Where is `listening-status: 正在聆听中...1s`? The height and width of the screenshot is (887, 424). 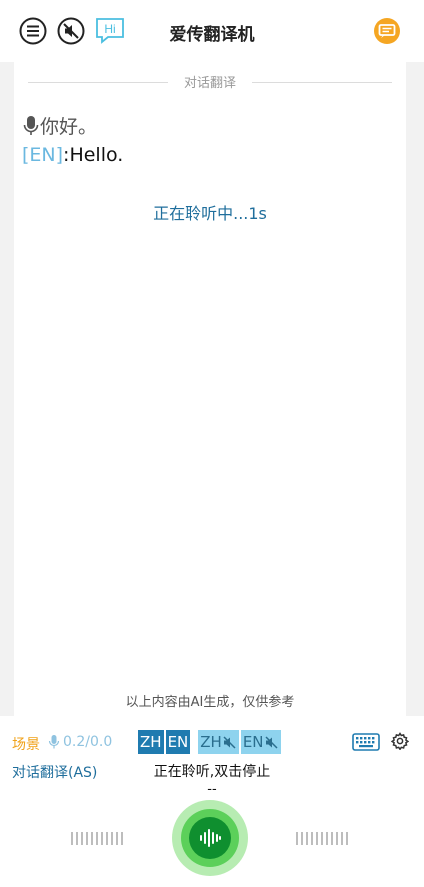
listening-status: 正在聆听中...1s is located at coordinates (210, 213).